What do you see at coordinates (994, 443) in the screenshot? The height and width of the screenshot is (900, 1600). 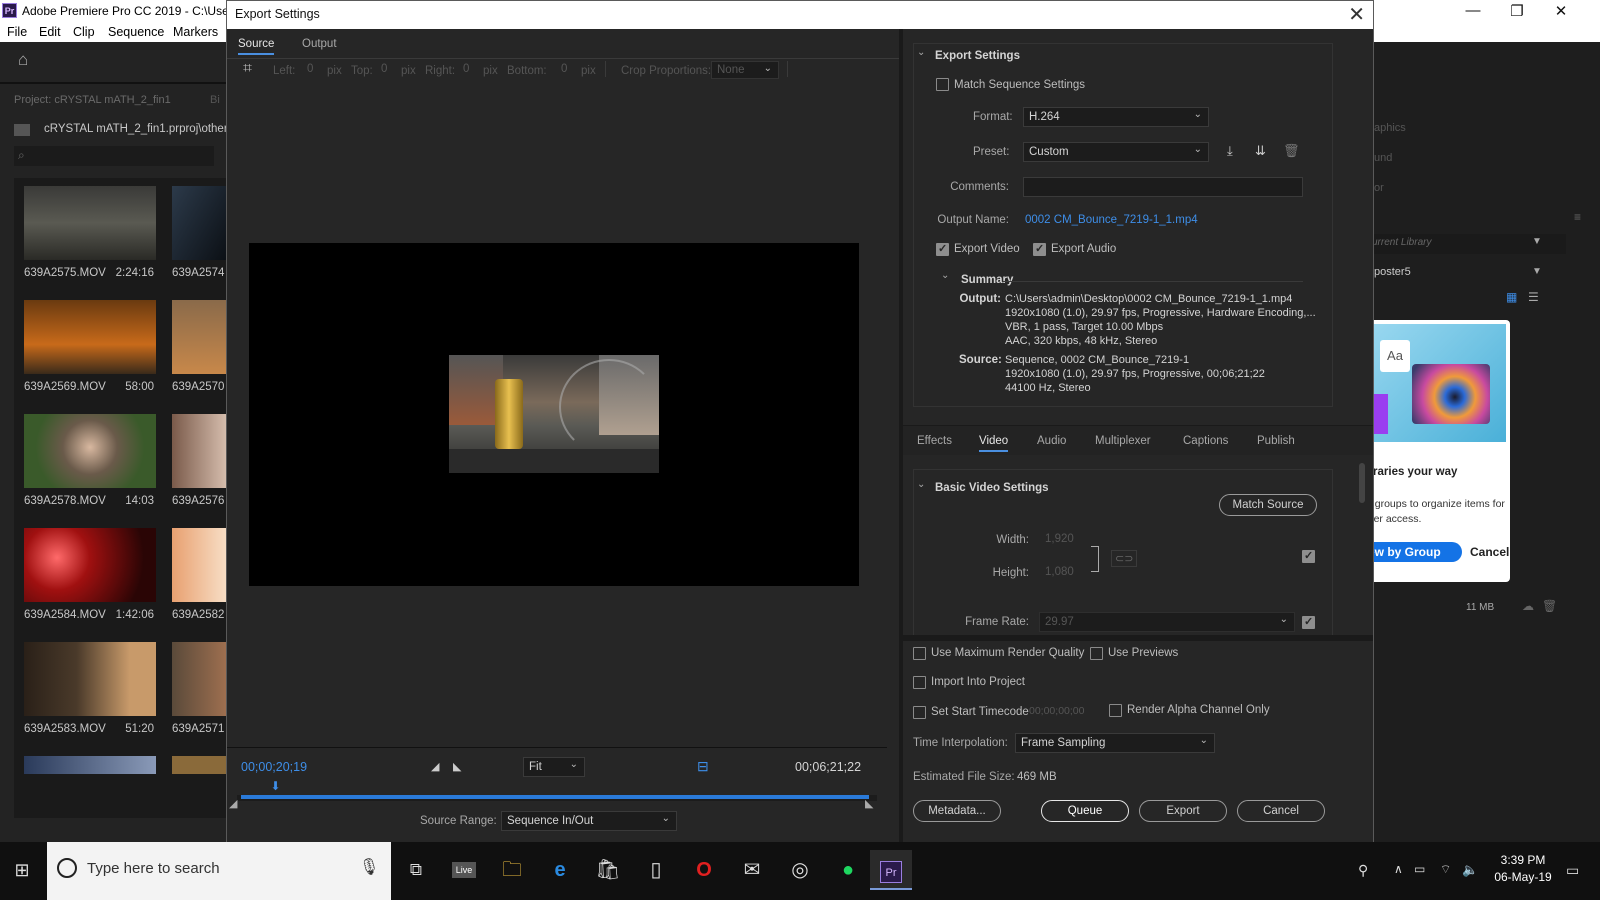 I see `tab-video: Video` at bounding box center [994, 443].